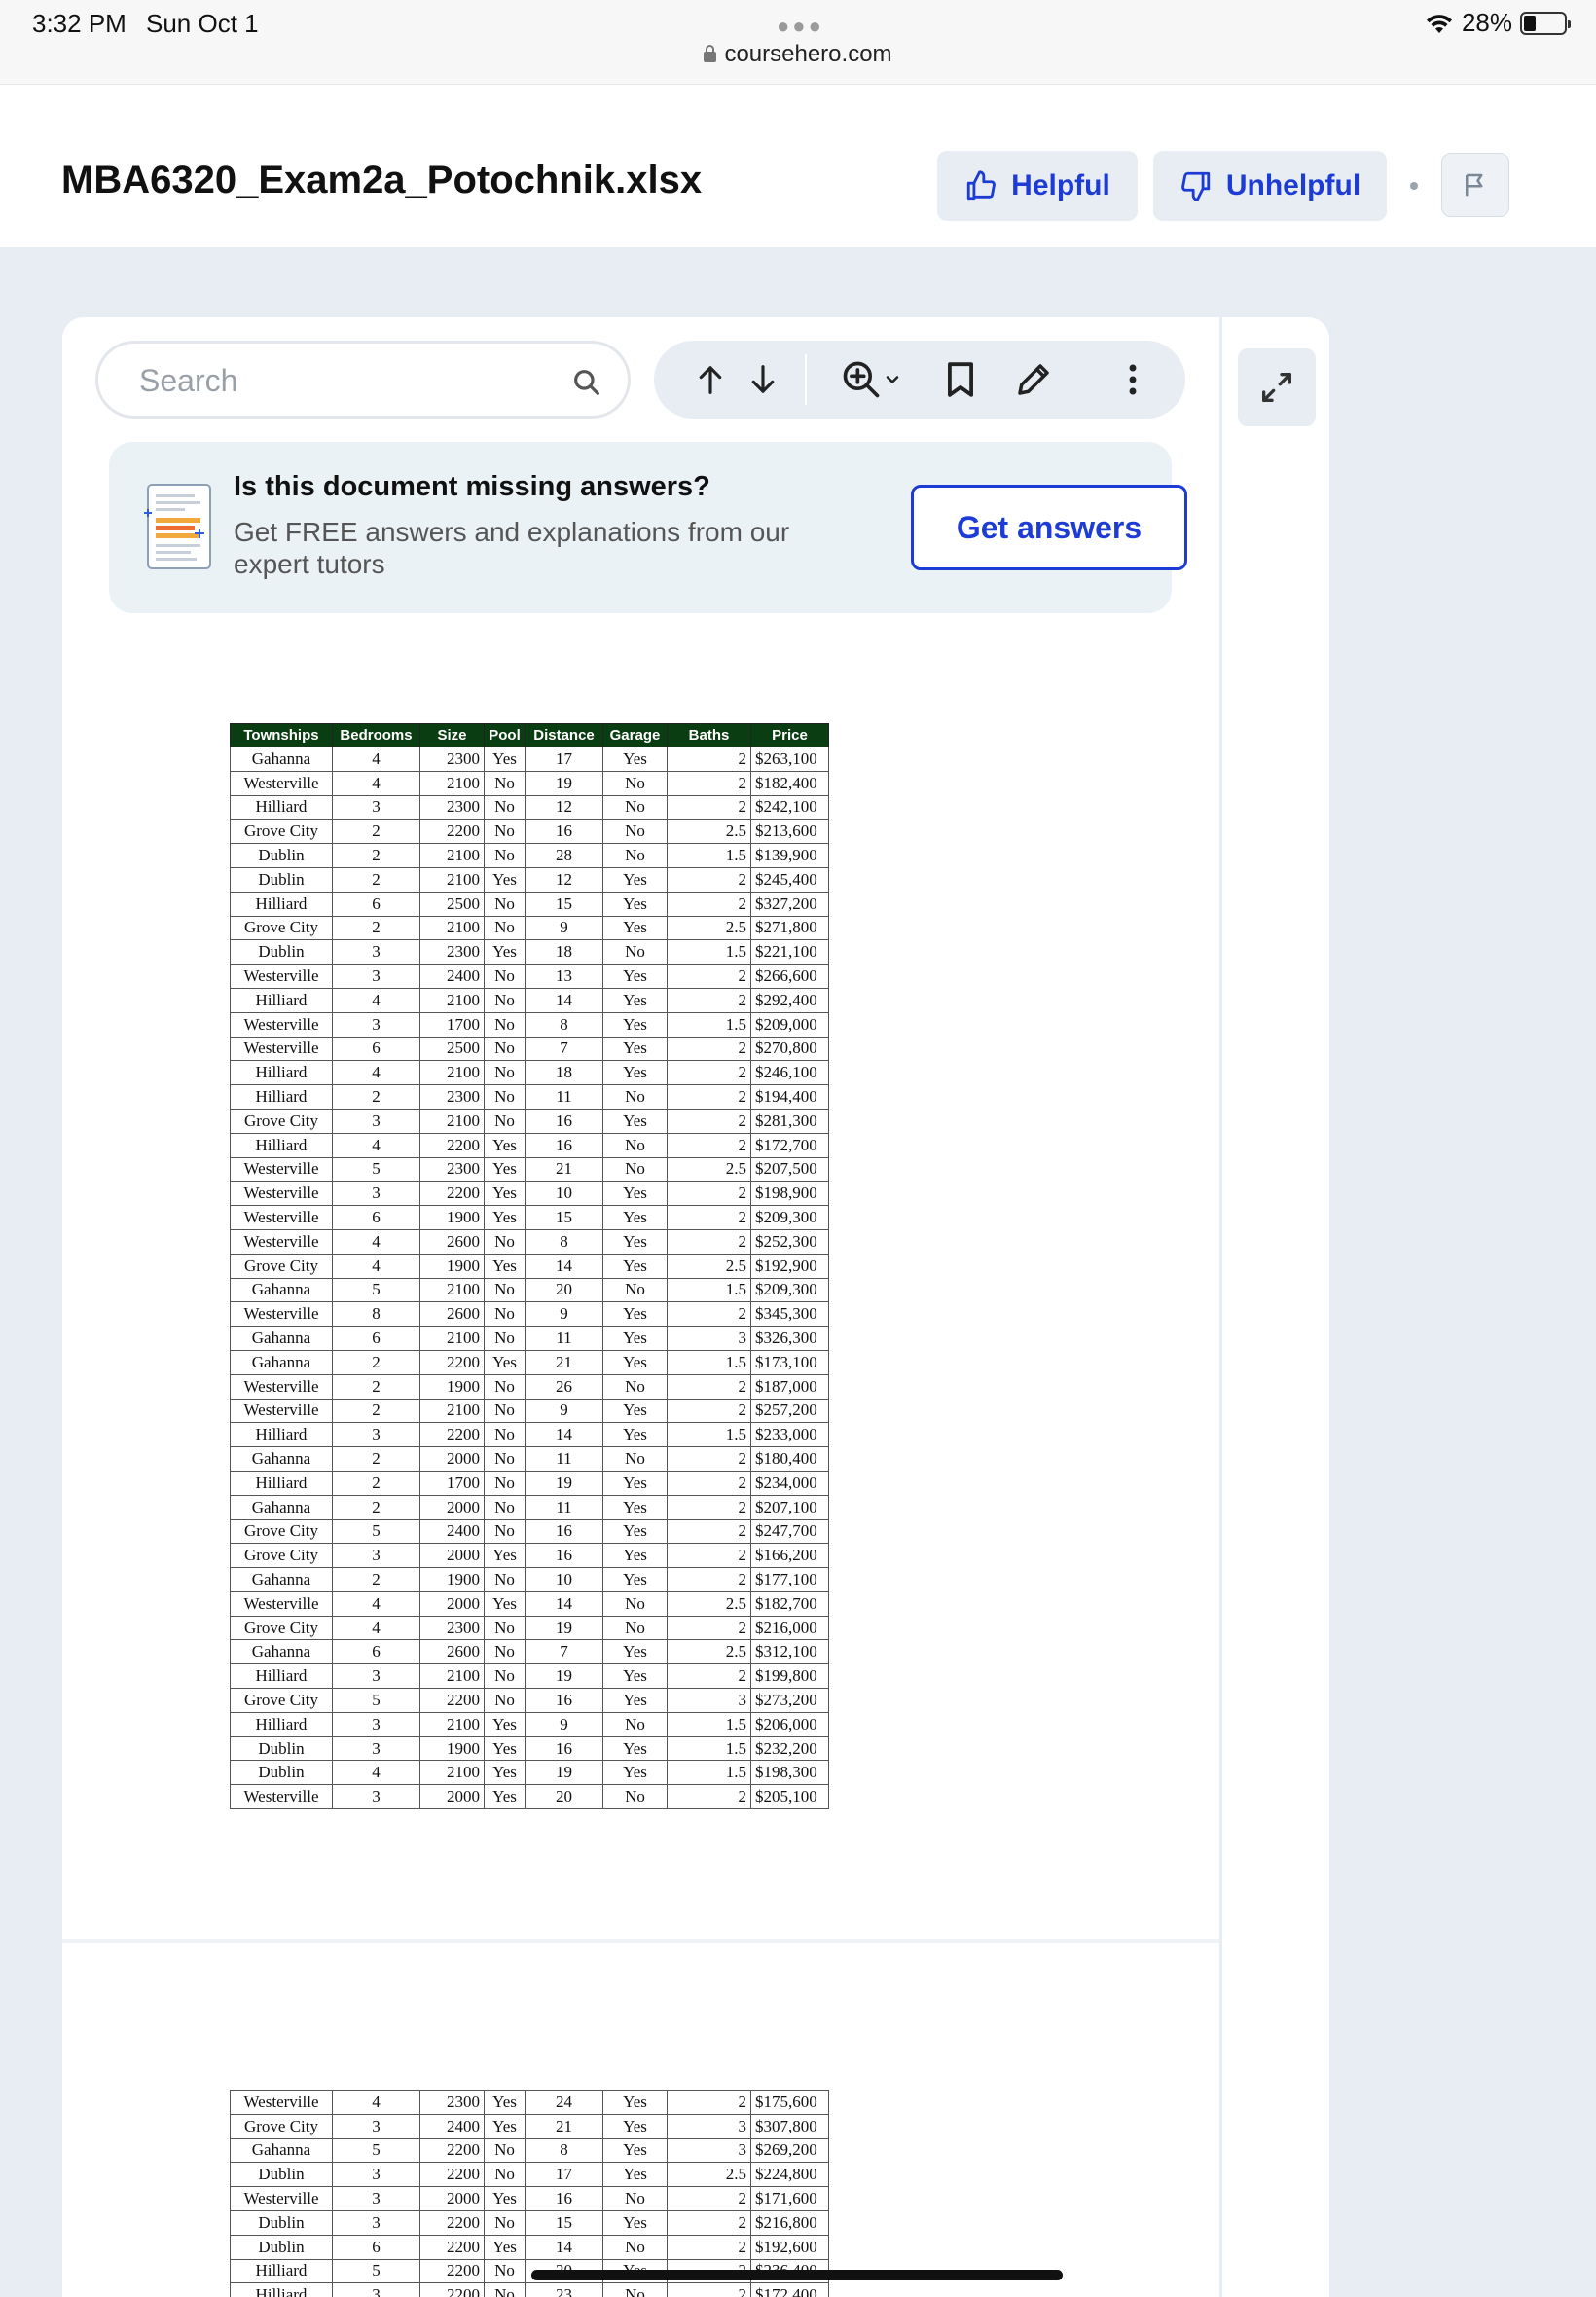 The height and width of the screenshot is (2297, 1596). Describe the element at coordinates (797, 2275) in the screenshot. I see `home-indicator` at that location.